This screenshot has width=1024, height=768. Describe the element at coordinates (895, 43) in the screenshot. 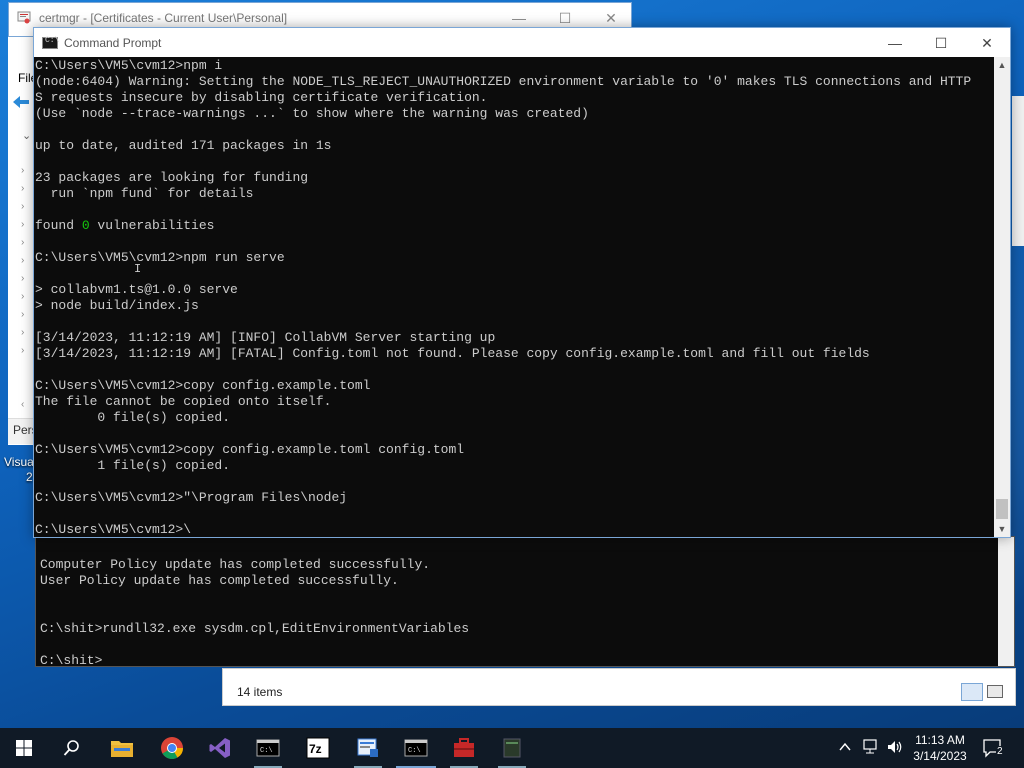

I see `minimize-button: —` at that location.